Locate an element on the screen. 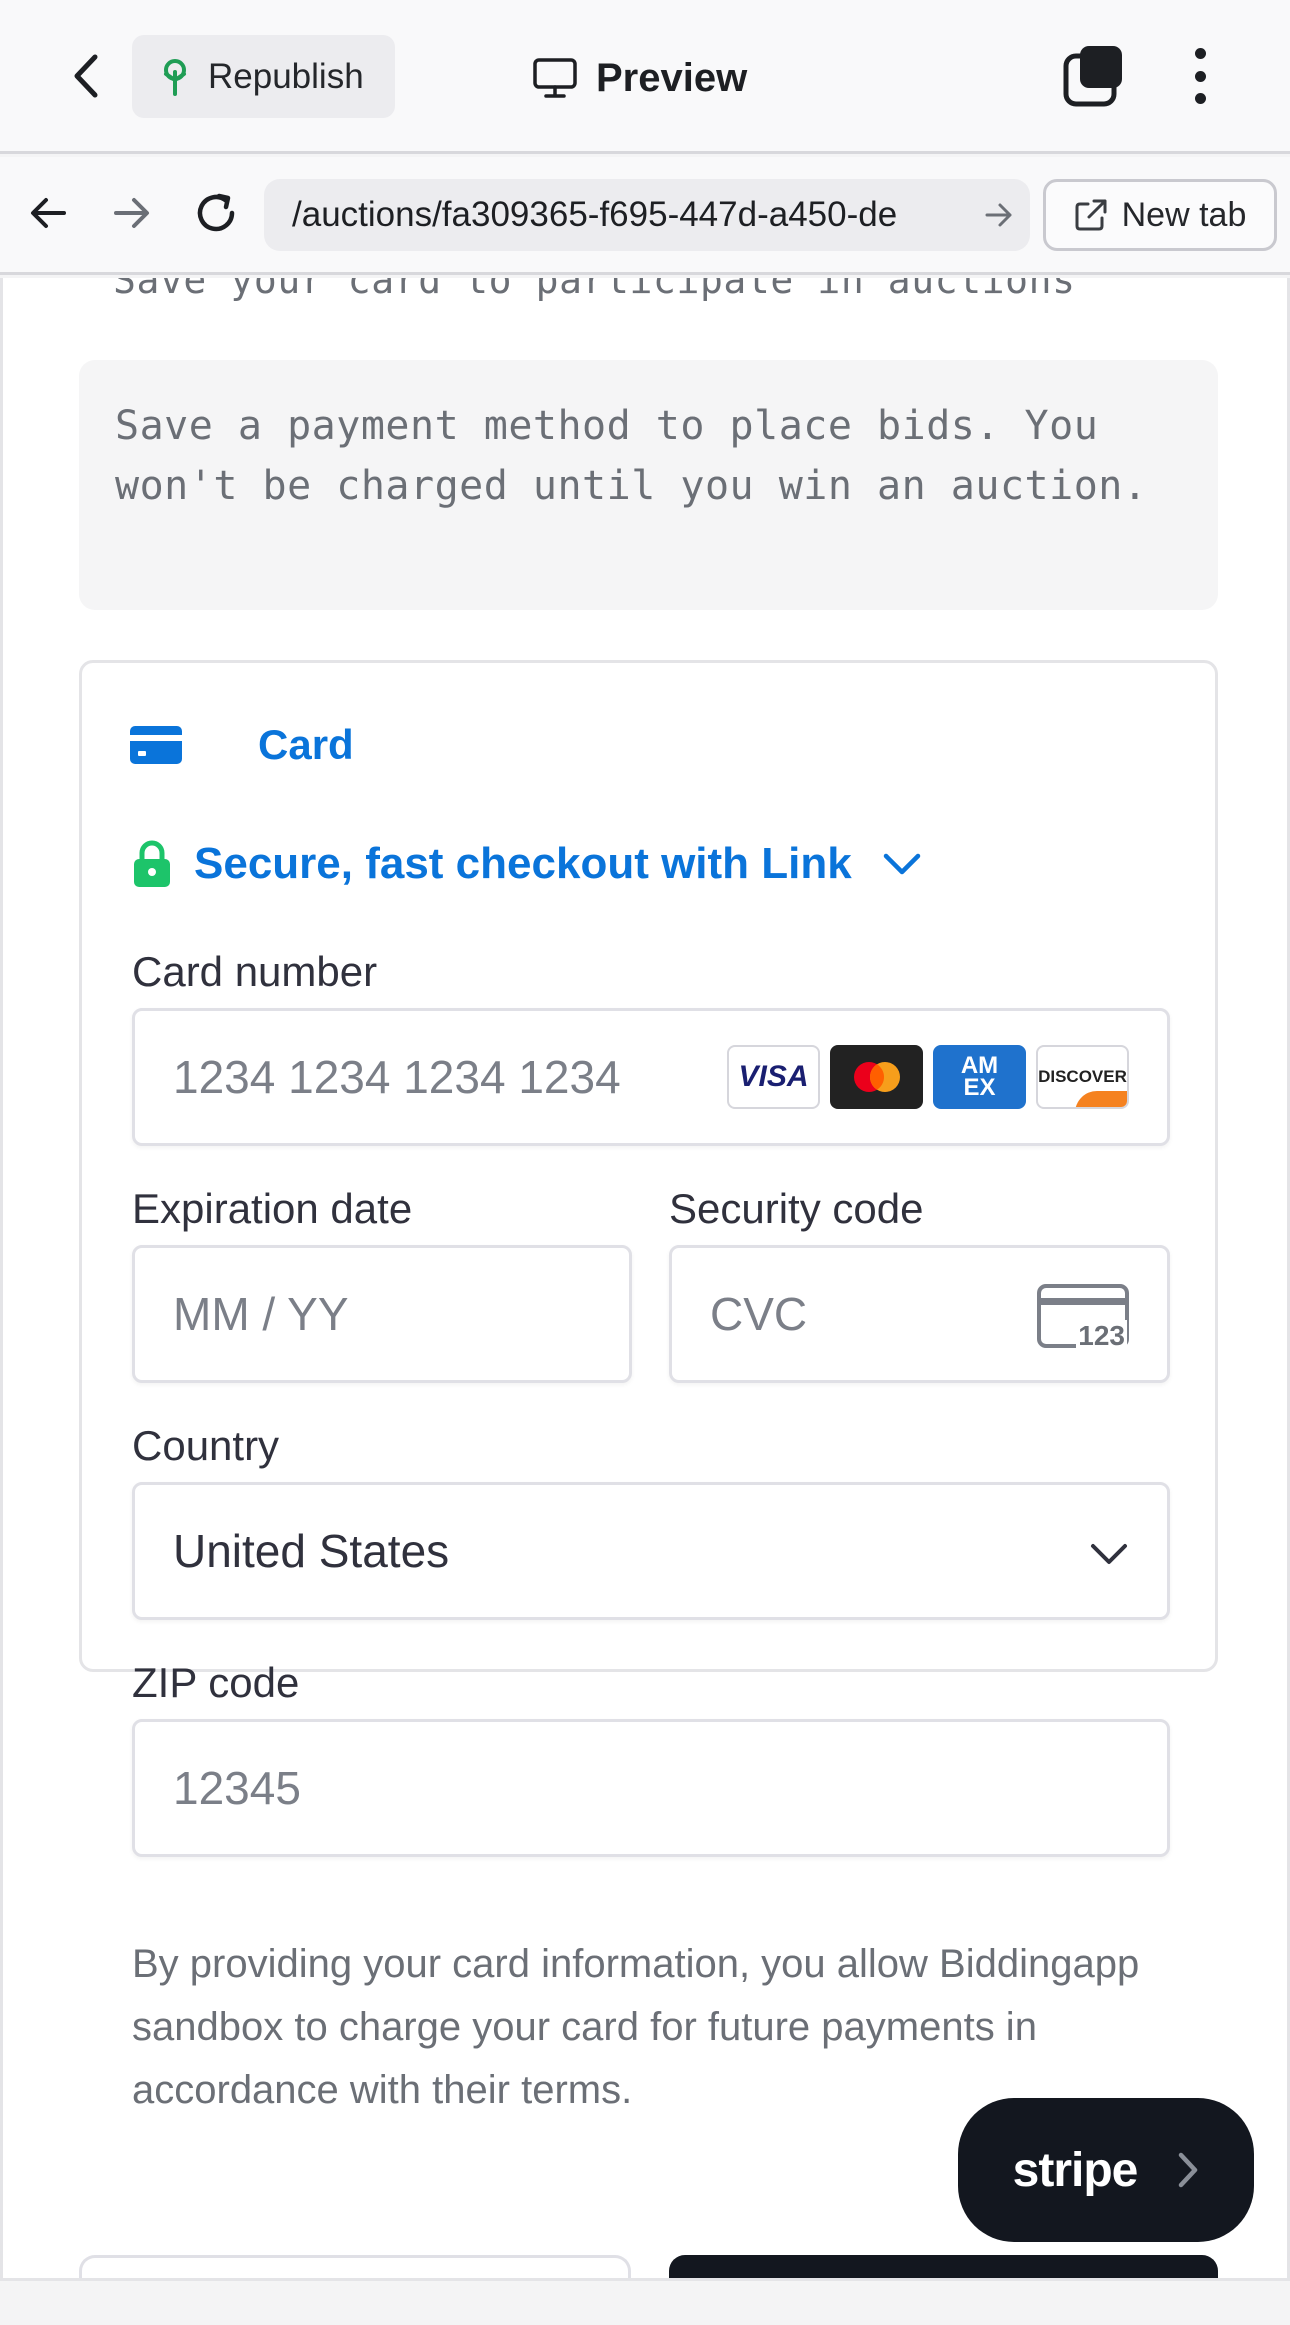 This screenshot has height=2325, width=1290. discover-swoosh is located at coordinates (1101, 1099).